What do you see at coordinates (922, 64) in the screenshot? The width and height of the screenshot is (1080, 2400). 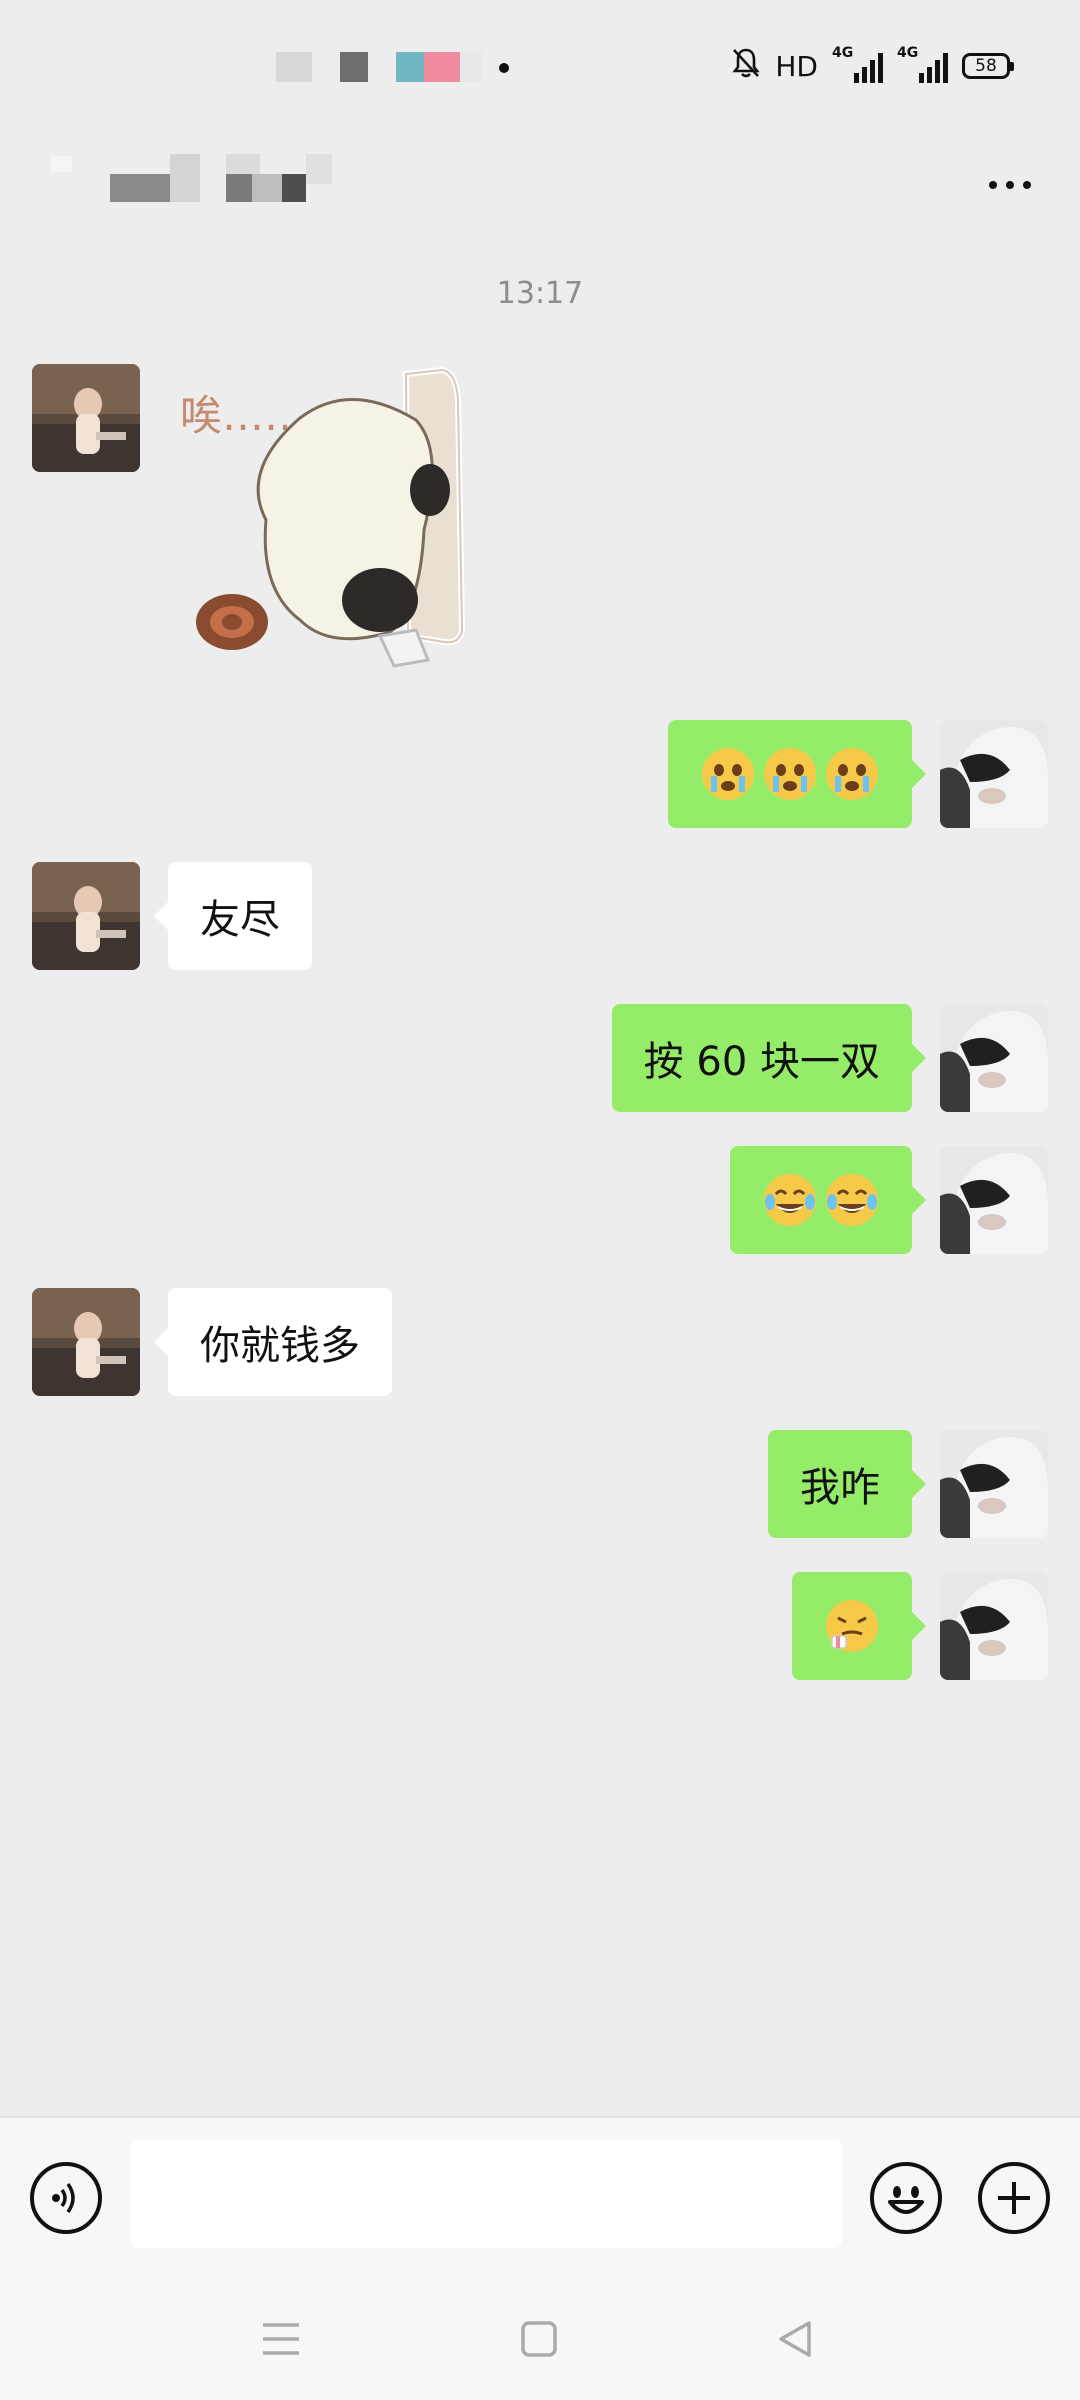 I see `signal-strength-icon-2: 4G` at bounding box center [922, 64].